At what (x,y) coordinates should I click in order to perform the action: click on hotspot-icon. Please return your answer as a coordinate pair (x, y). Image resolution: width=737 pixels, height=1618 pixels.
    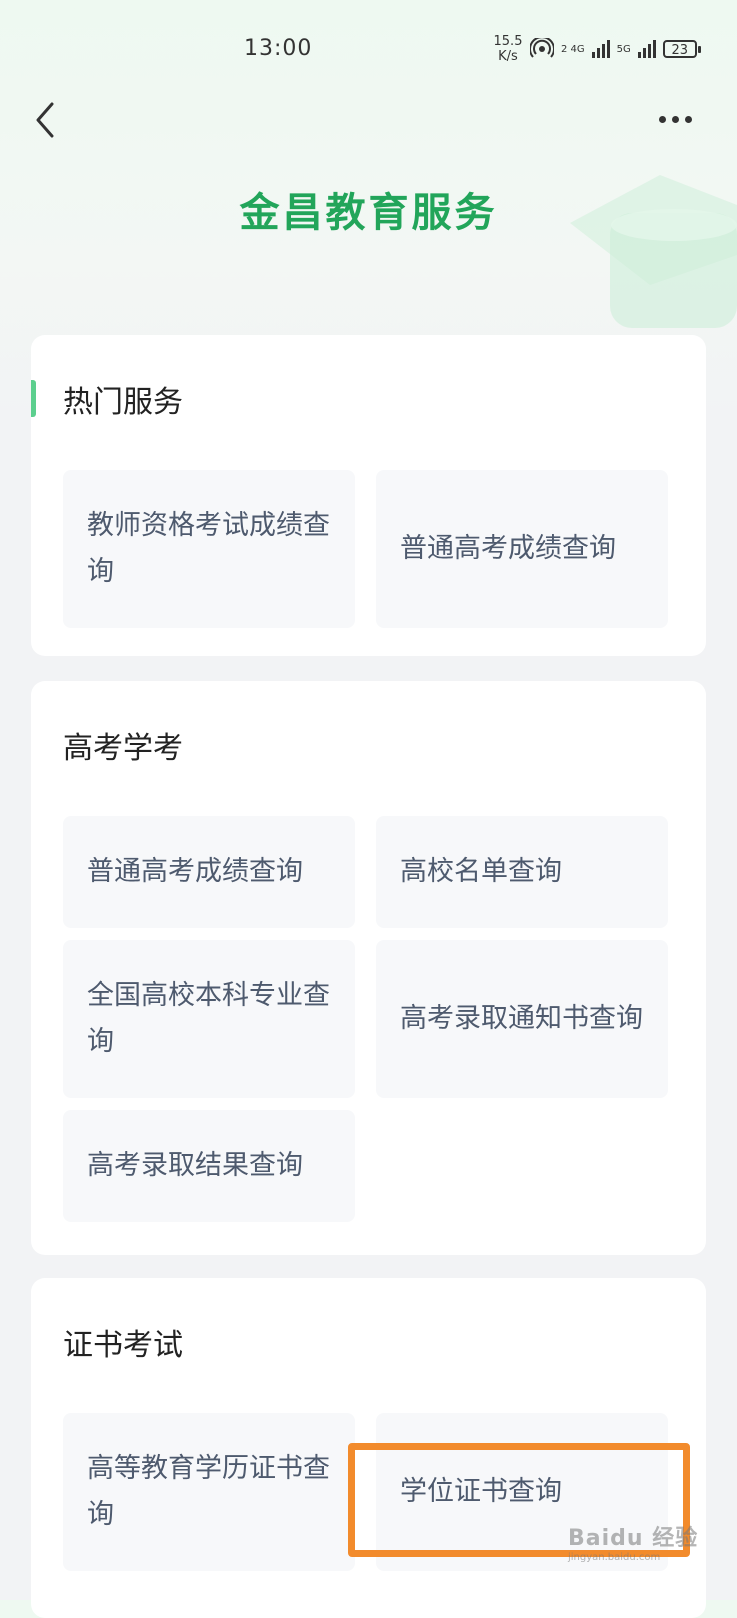
    Looking at the image, I should click on (542, 48).